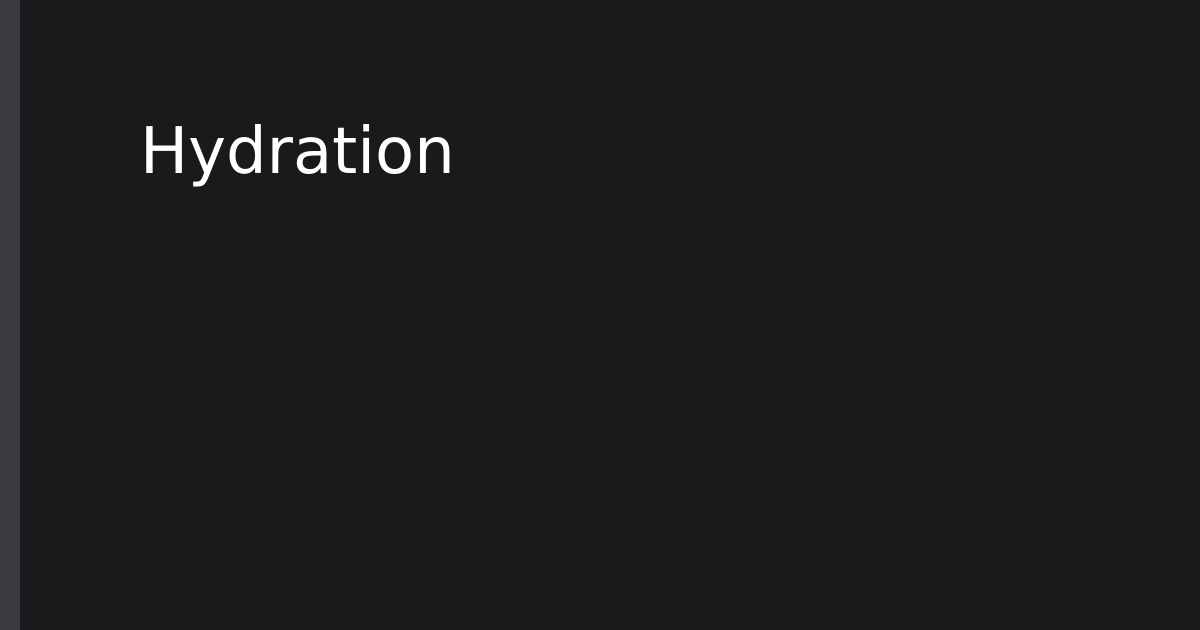 The image size is (1200, 630). What do you see at coordinates (297, 152) in the screenshot?
I see `page-title: Hydration` at bounding box center [297, 152].